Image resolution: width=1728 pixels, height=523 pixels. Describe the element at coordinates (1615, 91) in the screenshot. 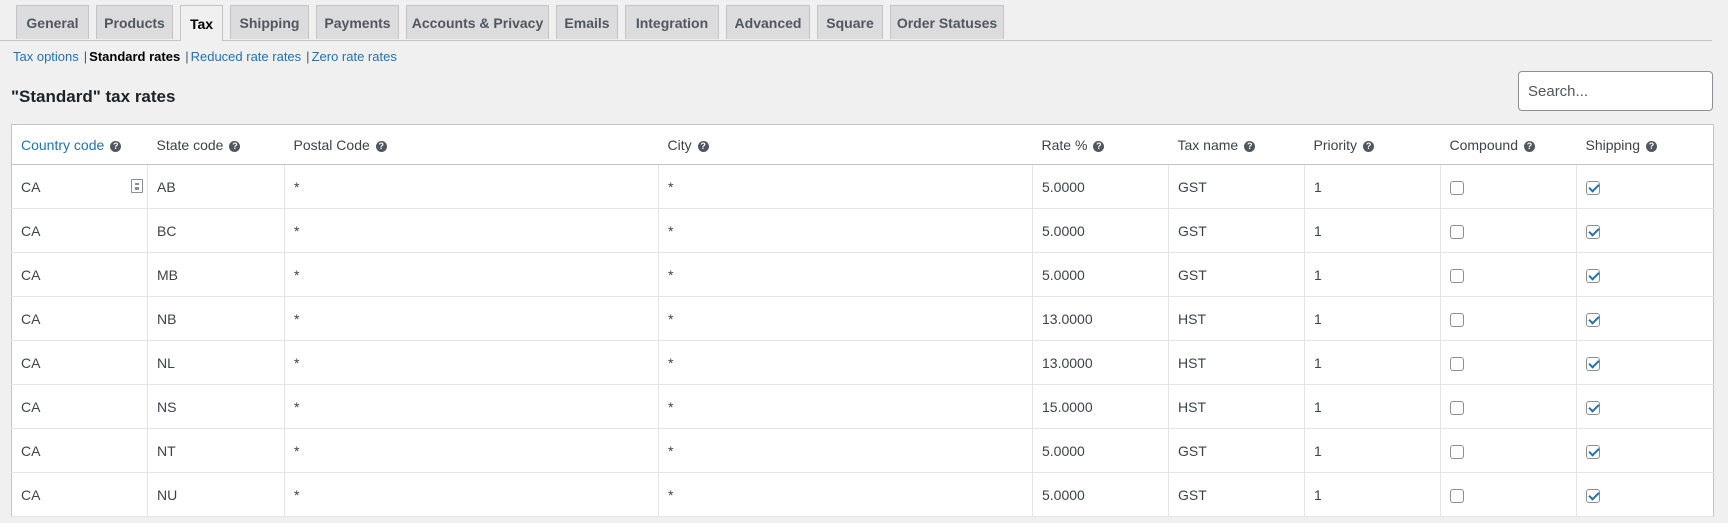

I see `search-input` at that location.